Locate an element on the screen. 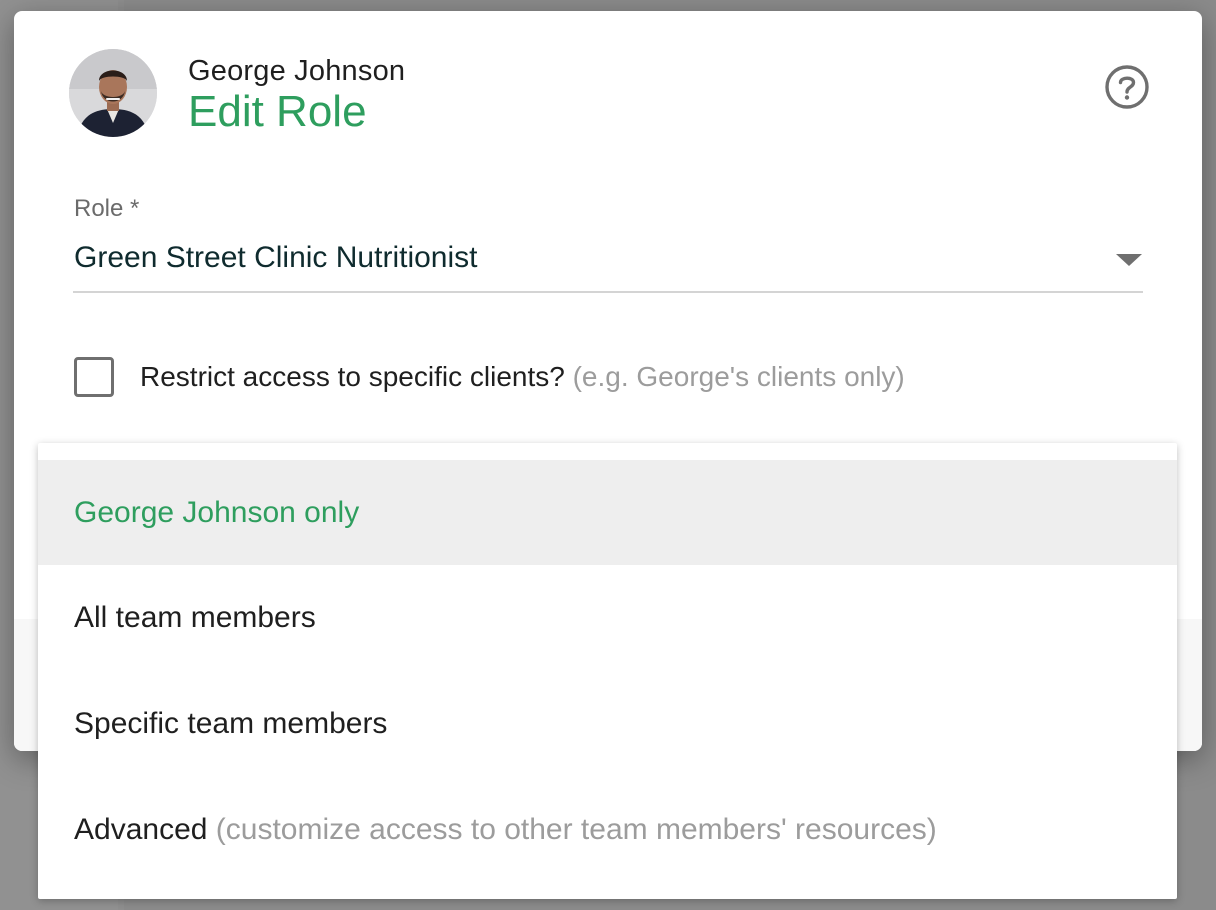 The width and height of the screenshot is (1216, 910). menu-item-george-johnson-only: George Johnson only is located at coordinates (607, 512).